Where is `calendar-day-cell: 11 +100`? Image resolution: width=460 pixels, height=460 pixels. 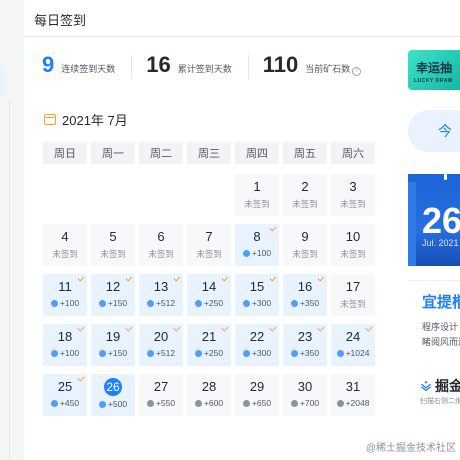 calendar-day-cell: 11 +100 is located at coordinates (65, 295).